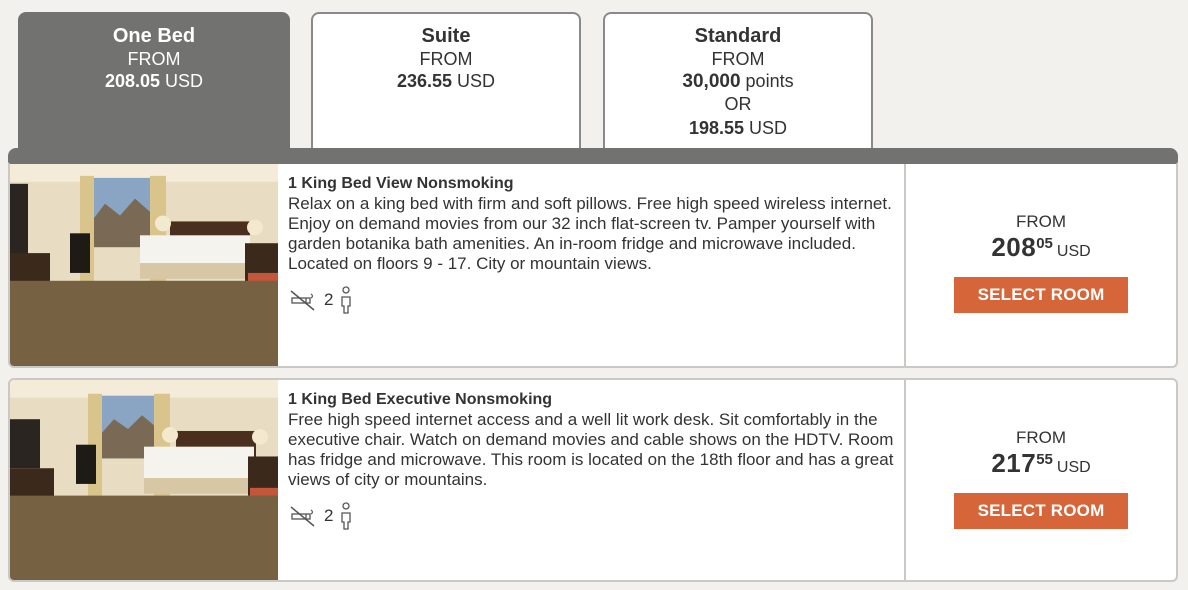 This screenshot has width=1188, height=590. What do you see at coordinates (1040, 265) in the screenshot?
I see `price-column: FROM 20805 USD SELECT ROOM` at bounding box center [1040, 265].